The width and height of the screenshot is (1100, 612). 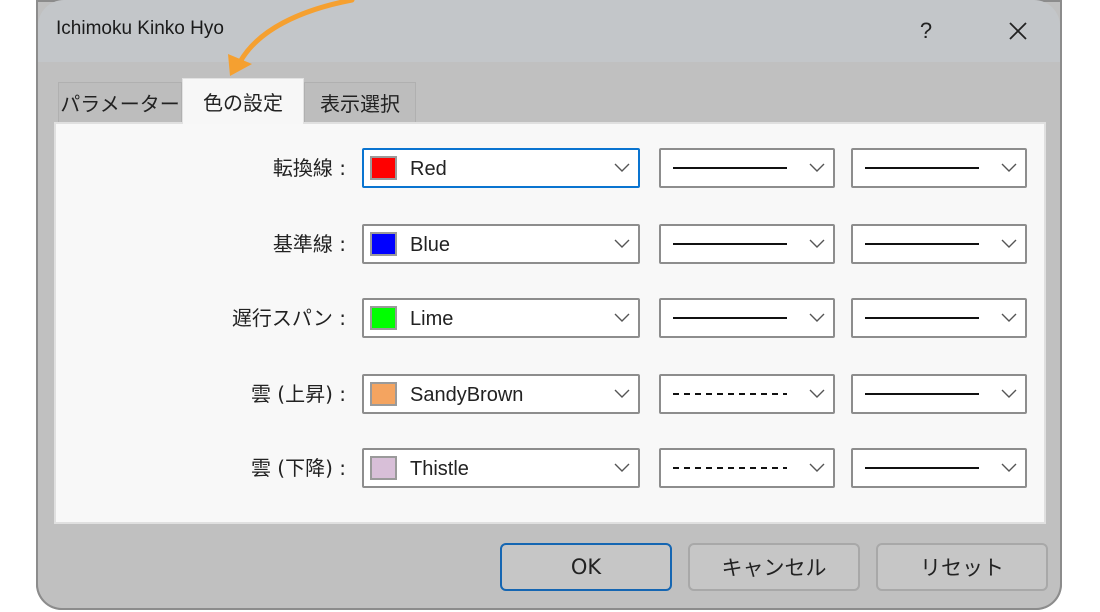 What do you see at coordinates (360, 102) in the screenshot?
I see `tab-visualization: 表示選択` at bounding box center [360, 102].